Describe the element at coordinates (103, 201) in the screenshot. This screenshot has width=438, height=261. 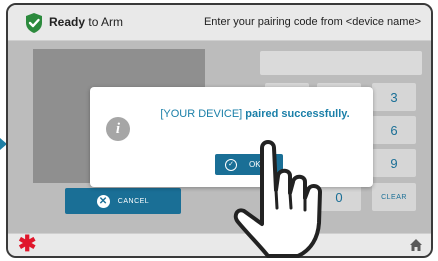
I see `close-circle-icon: ✕` at that location.